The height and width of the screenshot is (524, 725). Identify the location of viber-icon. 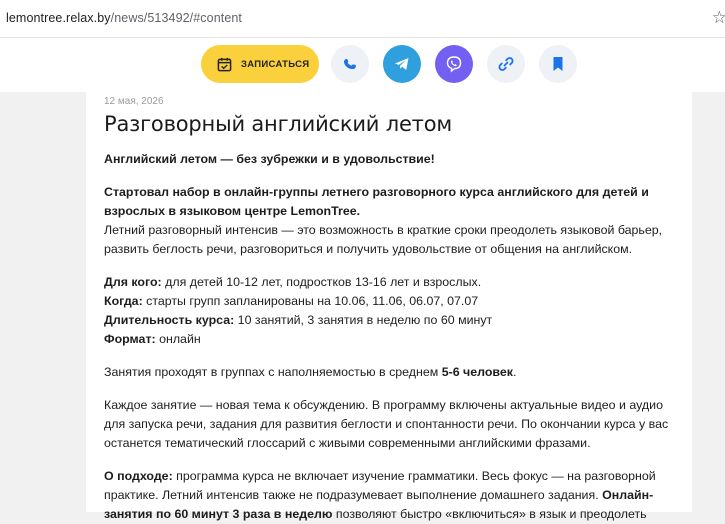
(454, 64).